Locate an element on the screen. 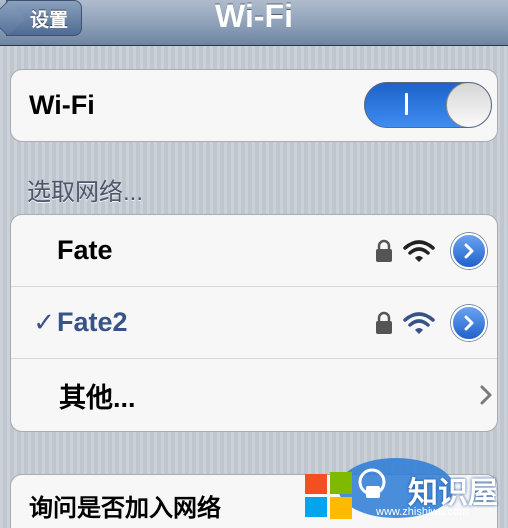 The image size is (508, 528). navigation-bar: 设置 Wi-Fi is located at coordinates (254, 23).